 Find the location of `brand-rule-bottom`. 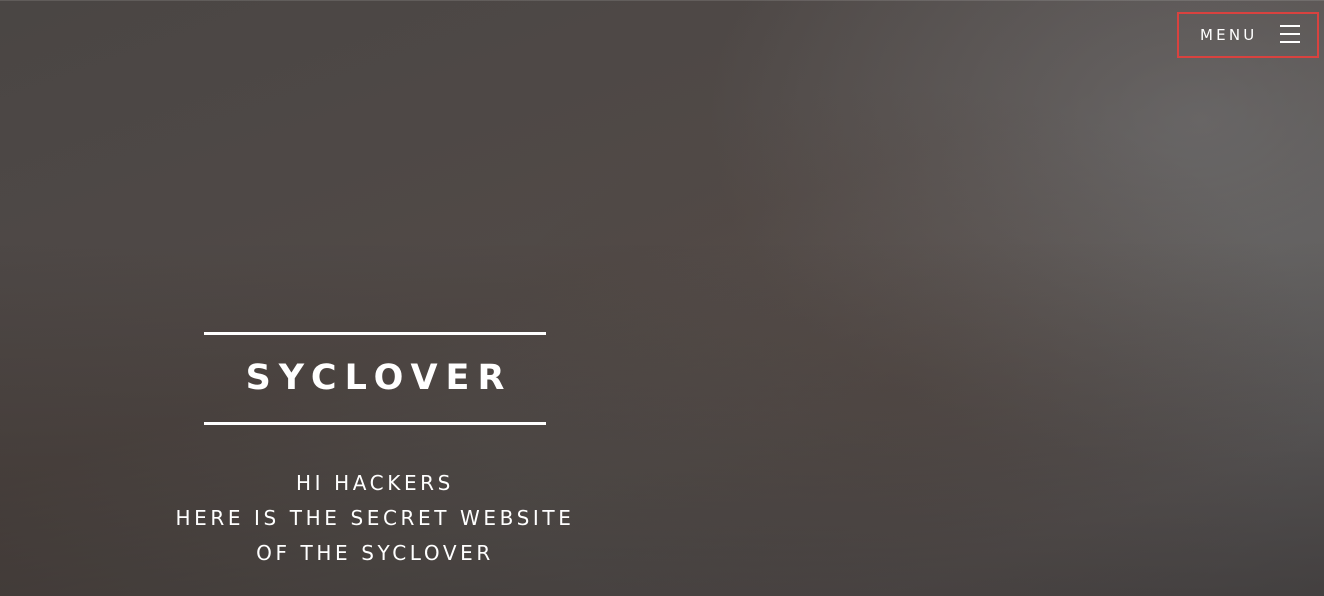

brand-rule-bottom is located at coordinates (375, 423).